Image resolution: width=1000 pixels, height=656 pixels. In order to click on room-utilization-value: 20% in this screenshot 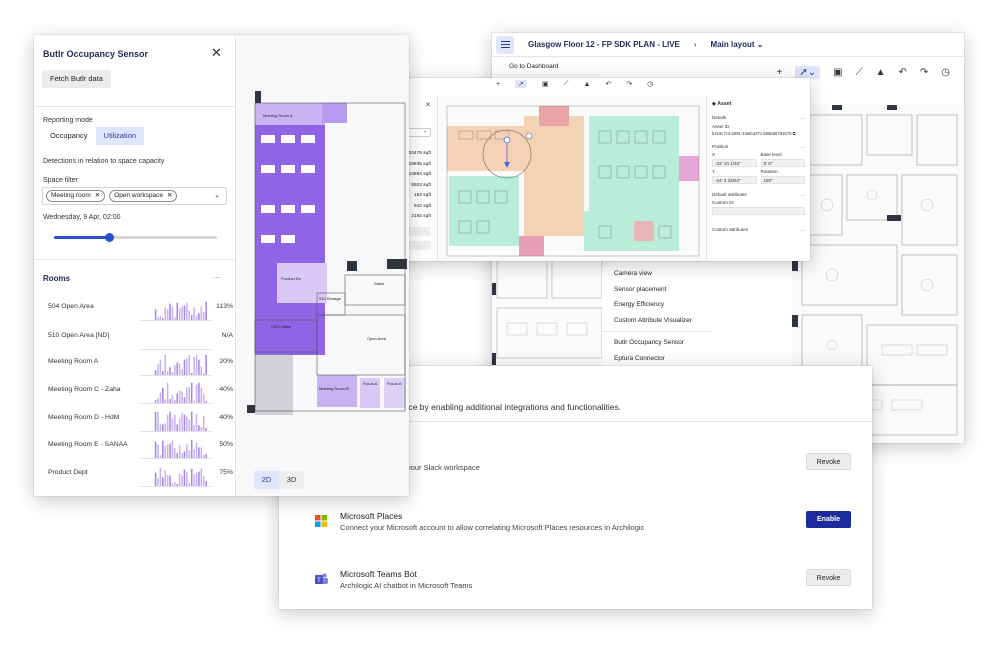, I will do `click(226, 361)`.